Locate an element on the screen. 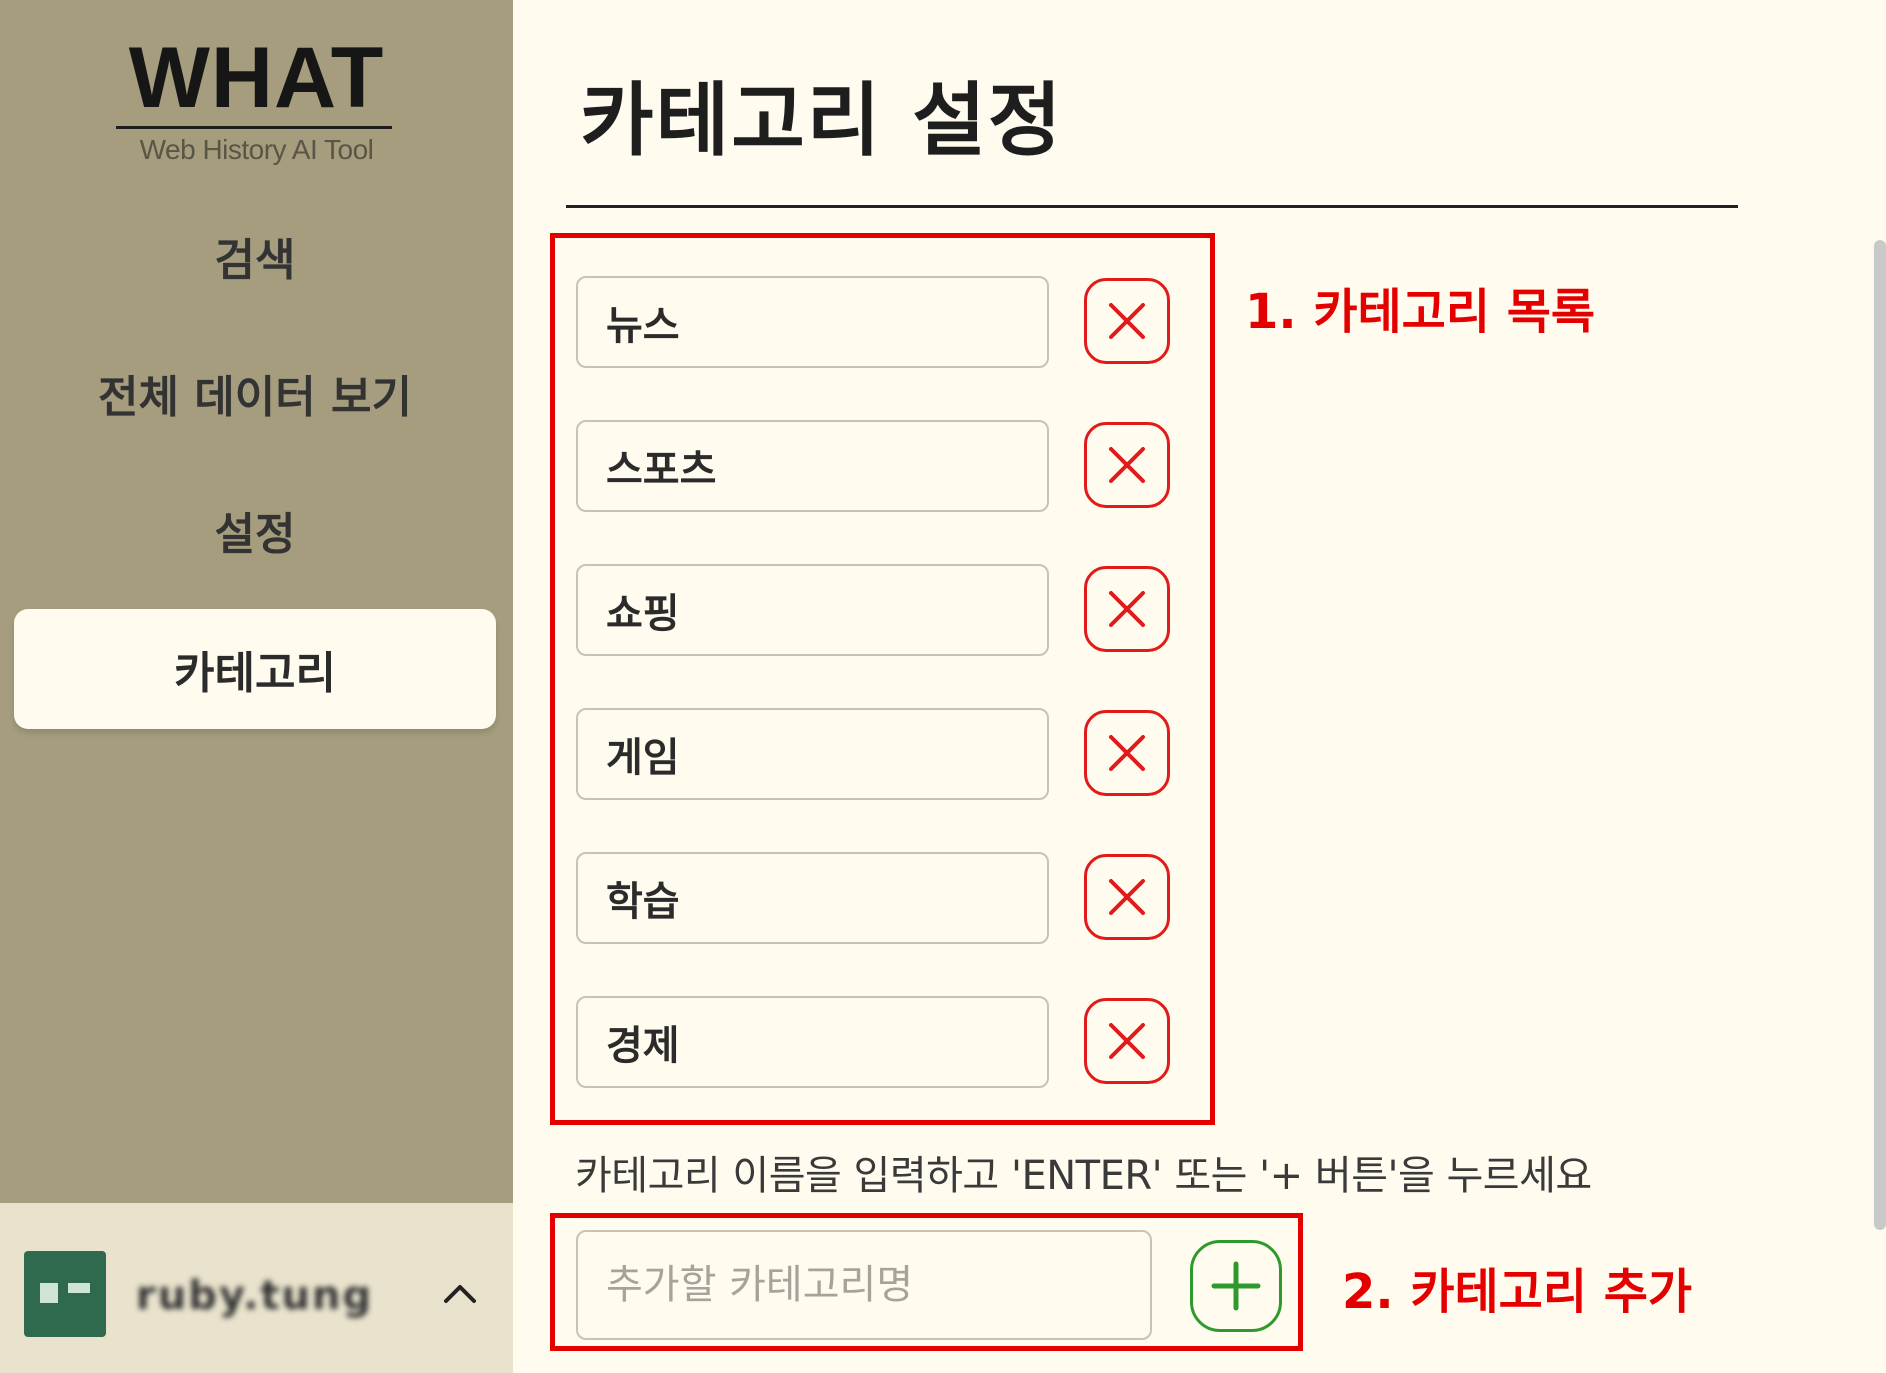 Image resolution: width=1886 pixels, height=1373 pixels. sidebar-item-label: 카테고리 is located at coordinates (255, 673).